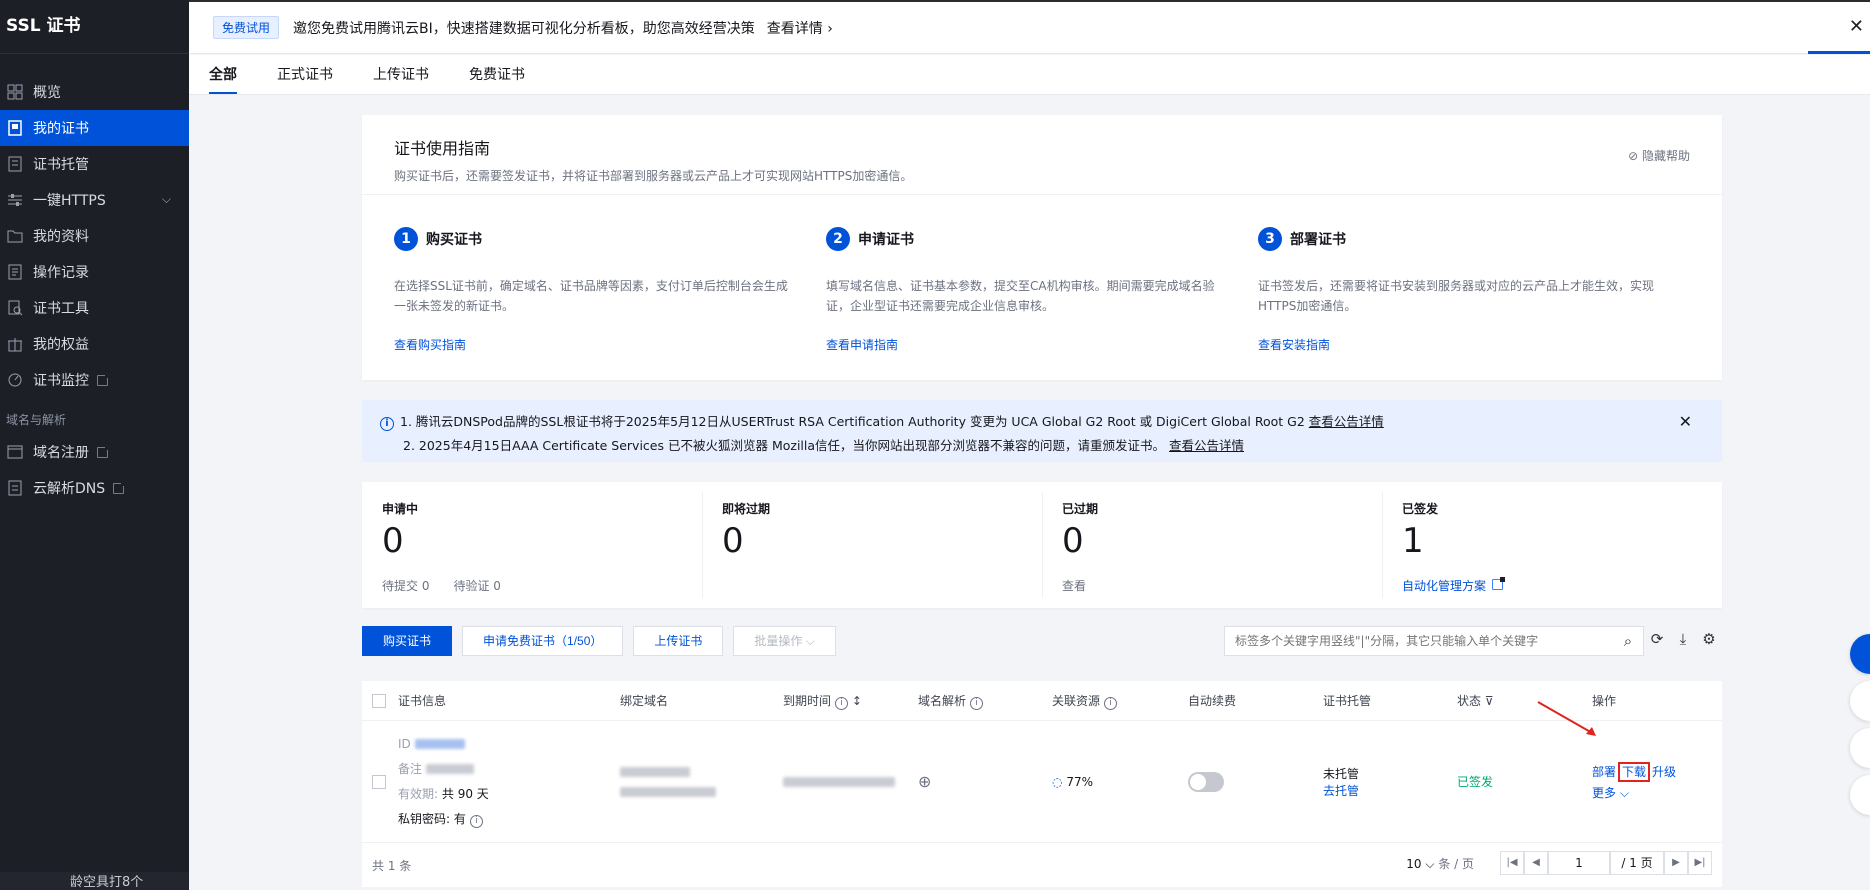 This screenshot has height=890, width=1870. I want to click on table-toolbar: 购买证书 申请免费证书（1/50） 上传证书 批量操作 ⌵ ⌕ ⟳ ⤓ ⚙, so click(1042, 641).